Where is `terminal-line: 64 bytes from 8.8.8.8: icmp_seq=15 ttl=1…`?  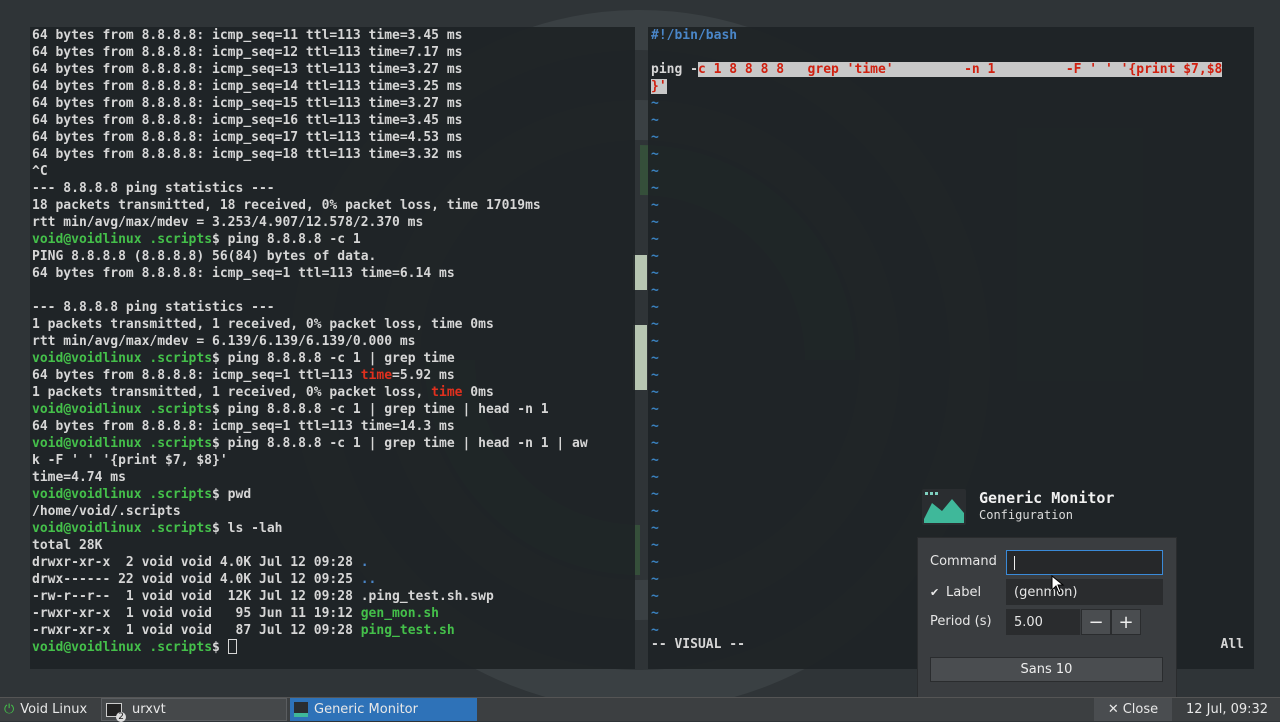 terminal-line: 64 bytes from 8.8.8.8: icmp_seq=15 ttl=1… is located at coordinates (333, 103).